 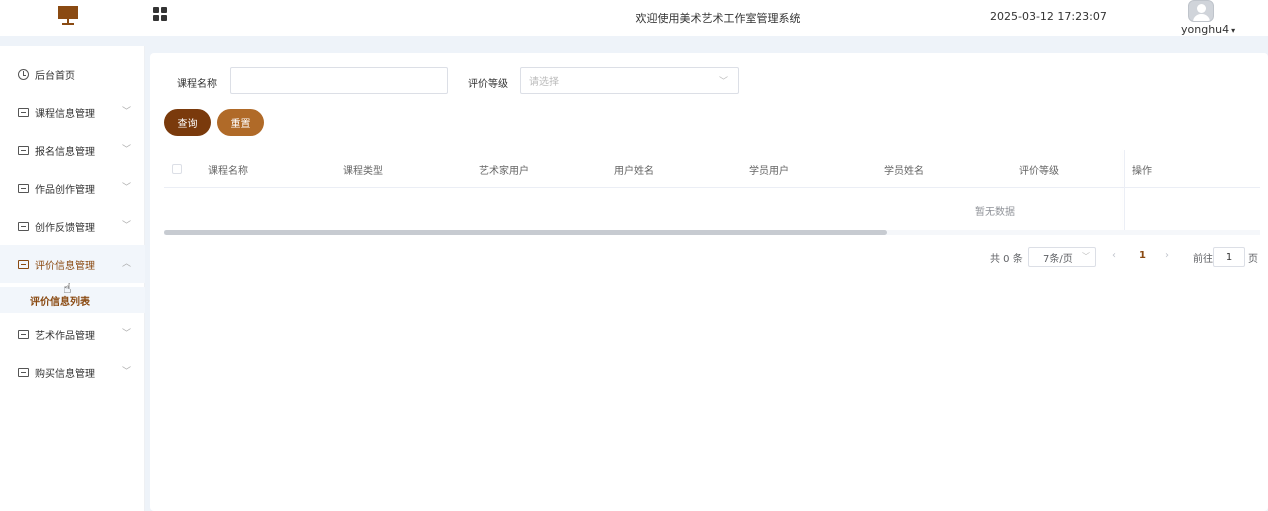 I want to click on username-label: yonghu4, so click(x=1205, y=29).